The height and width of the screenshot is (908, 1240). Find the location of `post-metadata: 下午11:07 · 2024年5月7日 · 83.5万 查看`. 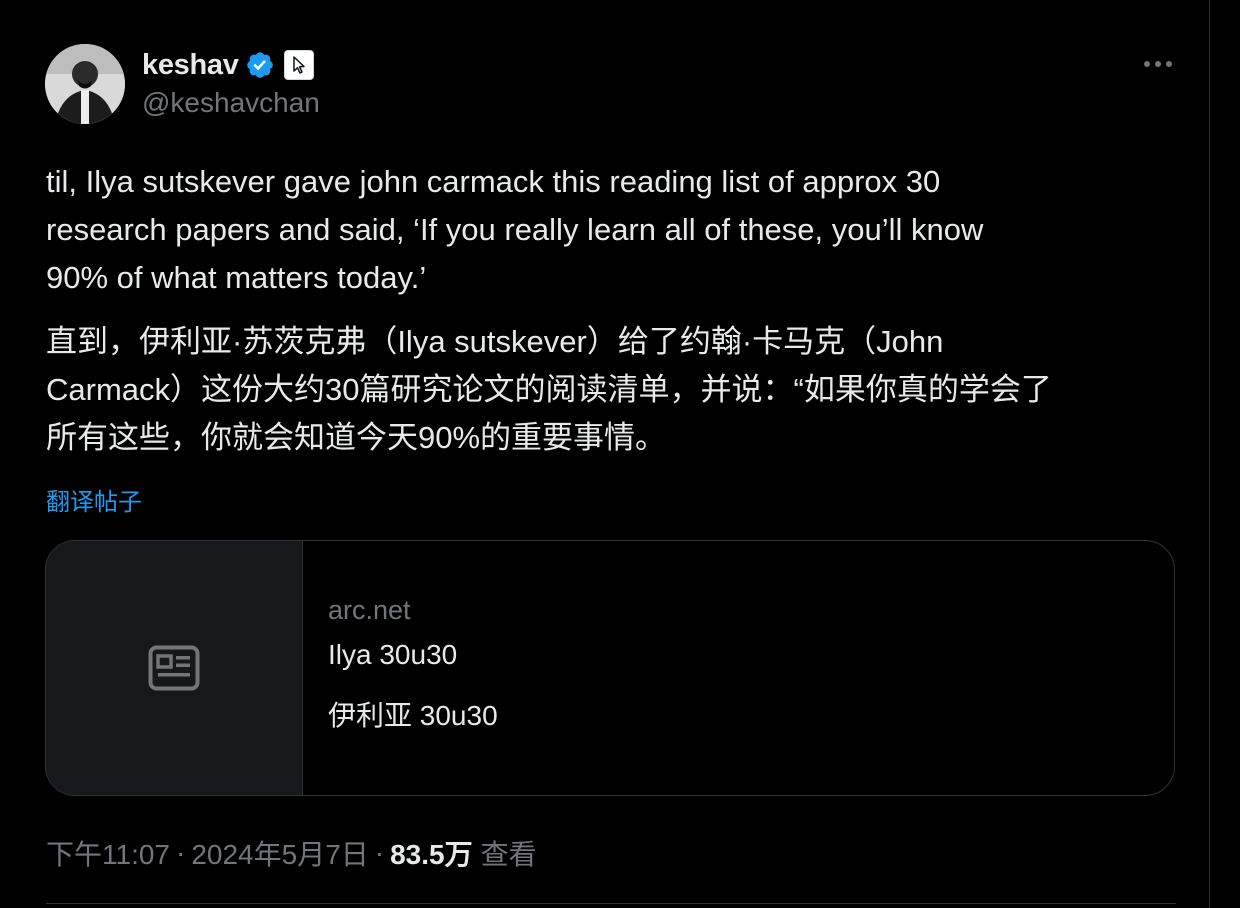

post-metadata: 下午11:07 · 2024年5月7日 · 83.5万 查看 is located at coordinates (291, 853).